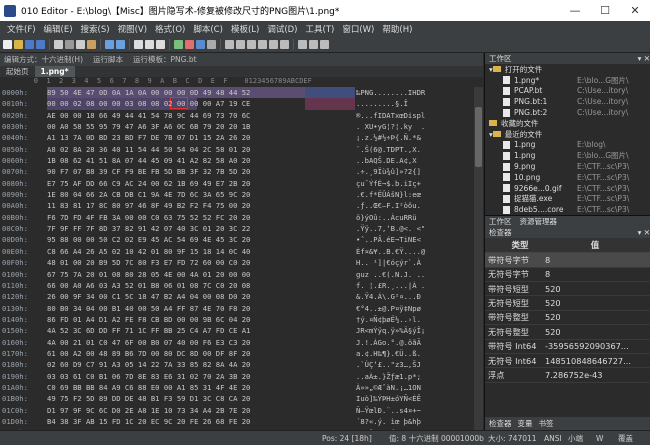  Describe the element at coordinates (625, 438) in the screenshot. I see `status-overwrite: 覆盖` at that location.